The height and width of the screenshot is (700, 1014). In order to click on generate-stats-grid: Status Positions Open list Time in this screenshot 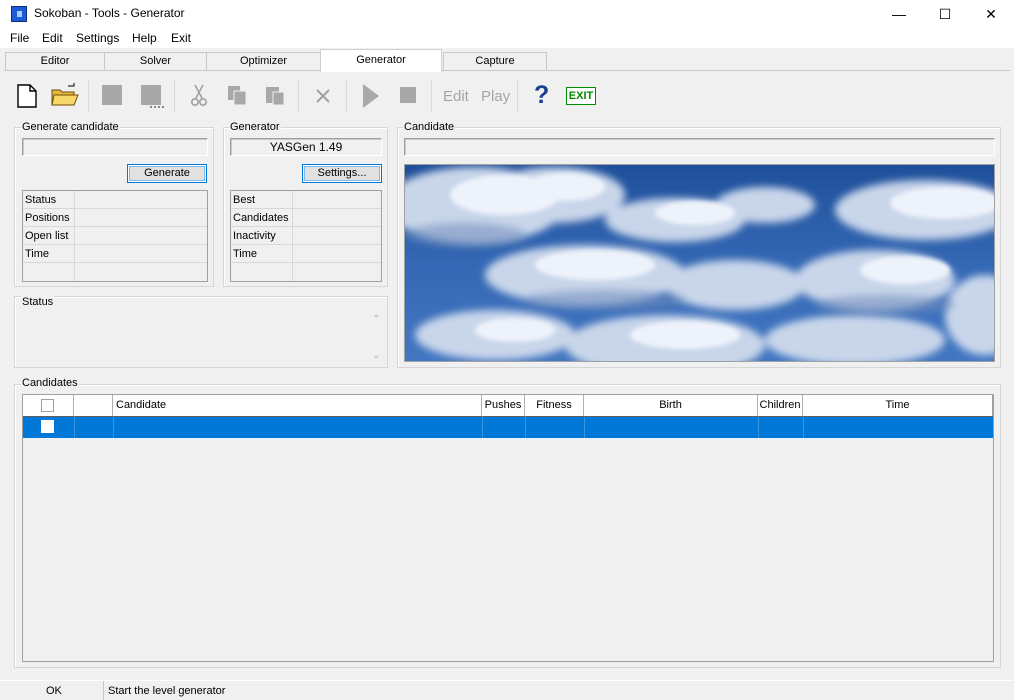, I will do `click(115, 236)`.